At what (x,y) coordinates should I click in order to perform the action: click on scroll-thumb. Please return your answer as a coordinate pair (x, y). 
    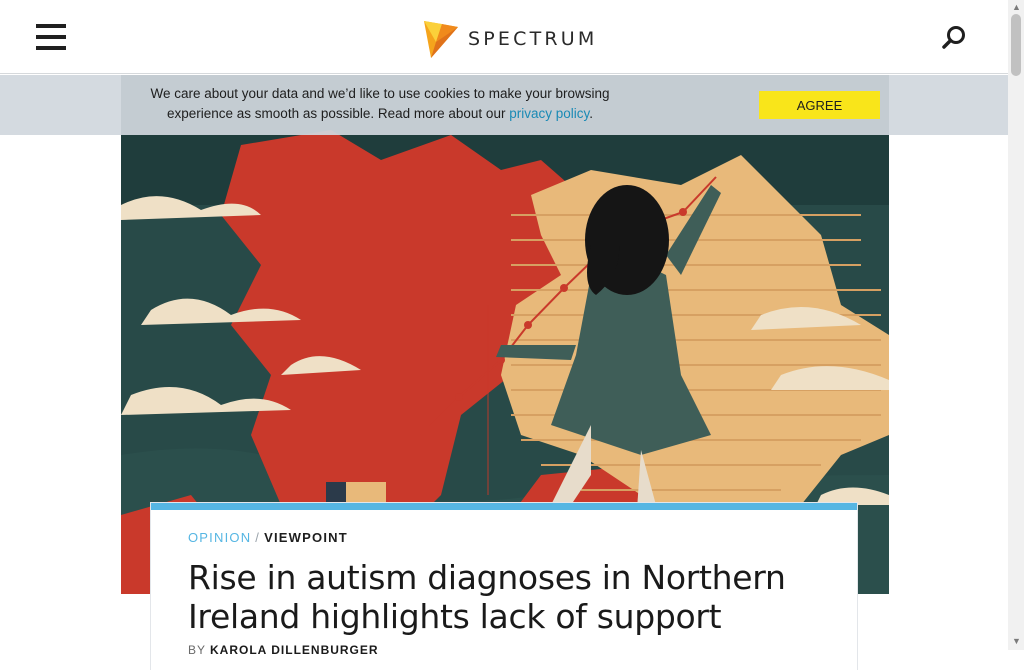
    Looking at the image, I should click on (1016, 45).